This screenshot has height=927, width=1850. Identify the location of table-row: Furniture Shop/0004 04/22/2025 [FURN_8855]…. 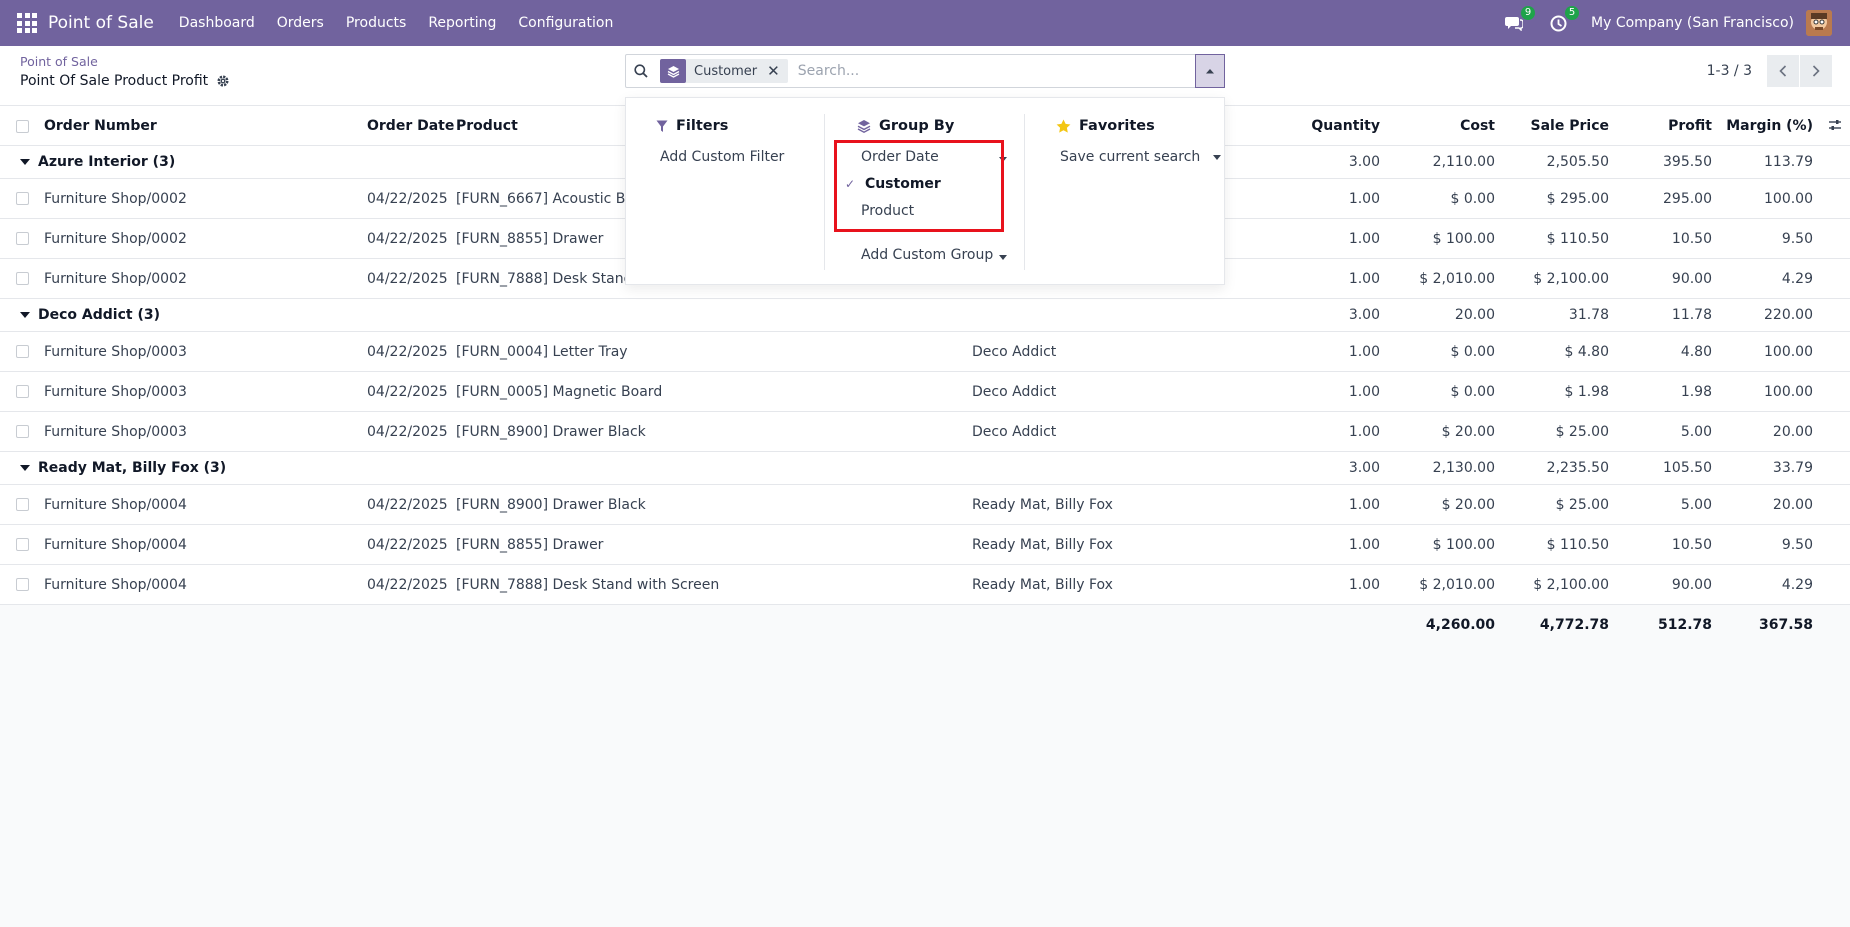
(925, 545).